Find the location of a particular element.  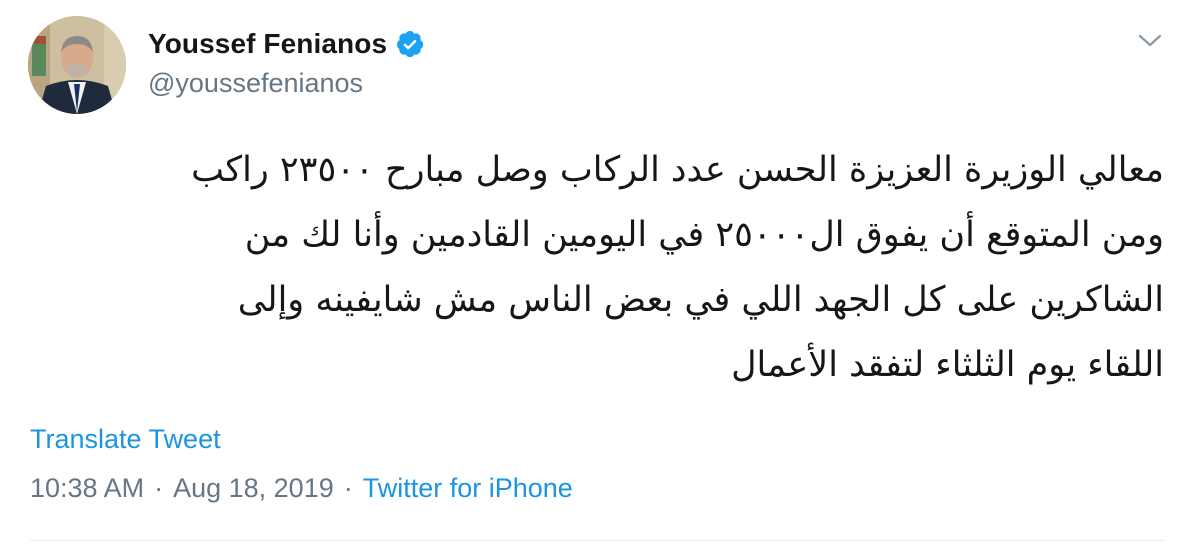

divider is located at coordinates (597, 540).